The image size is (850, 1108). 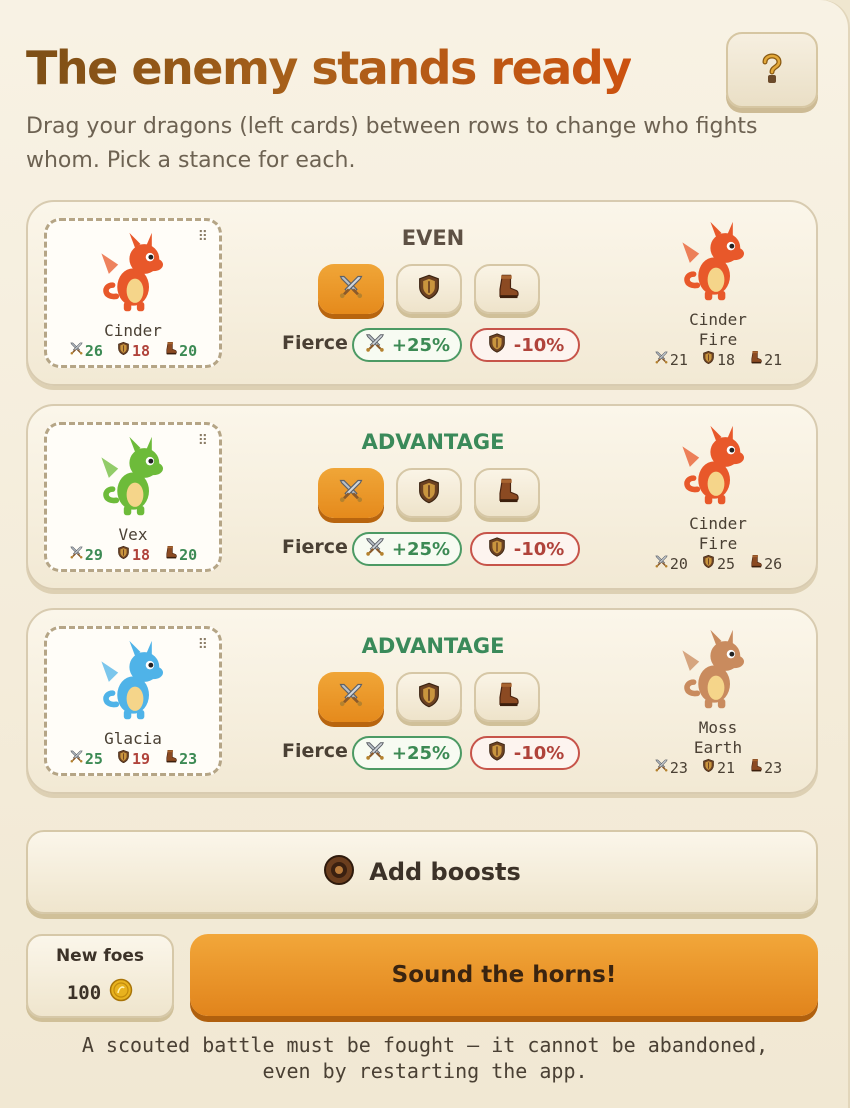 I want to click on player-dragon-card: ⠿ Glacia 25 19 23, so click(x=133, y=701).